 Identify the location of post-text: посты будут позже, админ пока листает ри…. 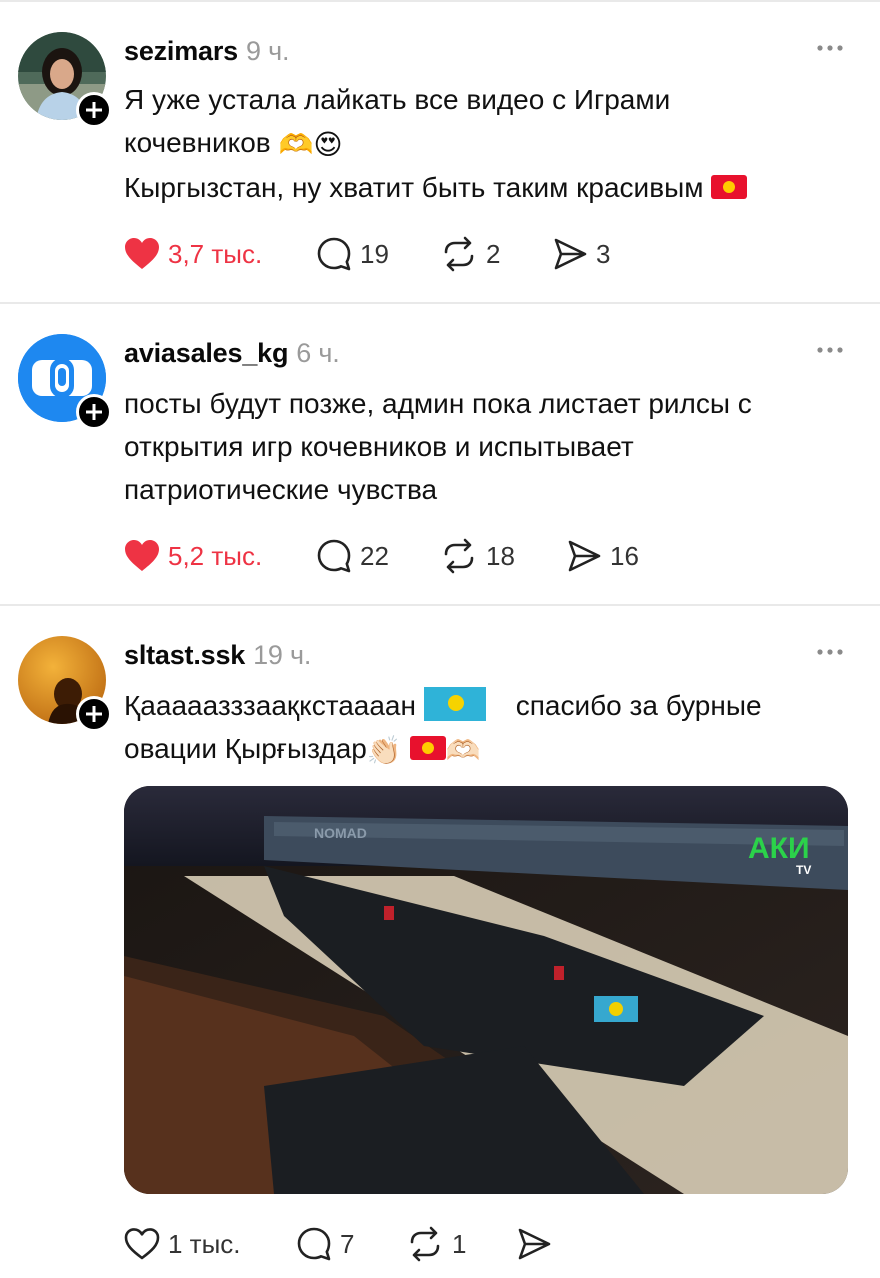
(489, 446).